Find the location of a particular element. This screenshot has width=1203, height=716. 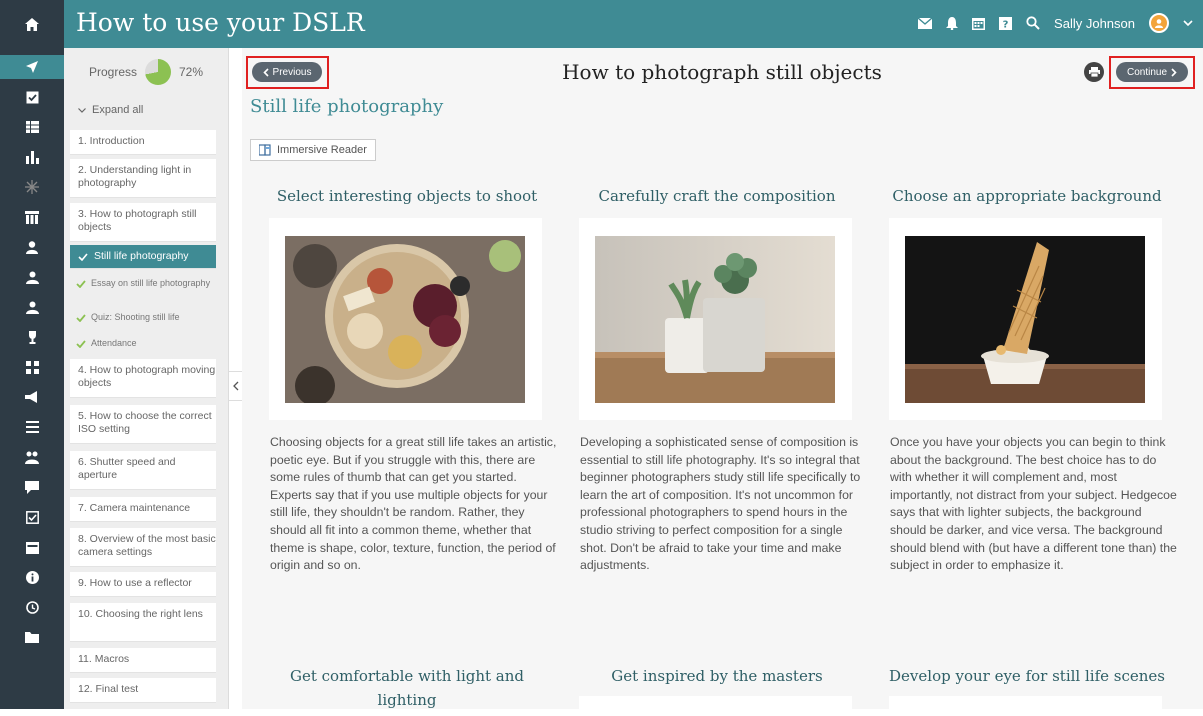

clock-icon is located at coordinates (32, 607).